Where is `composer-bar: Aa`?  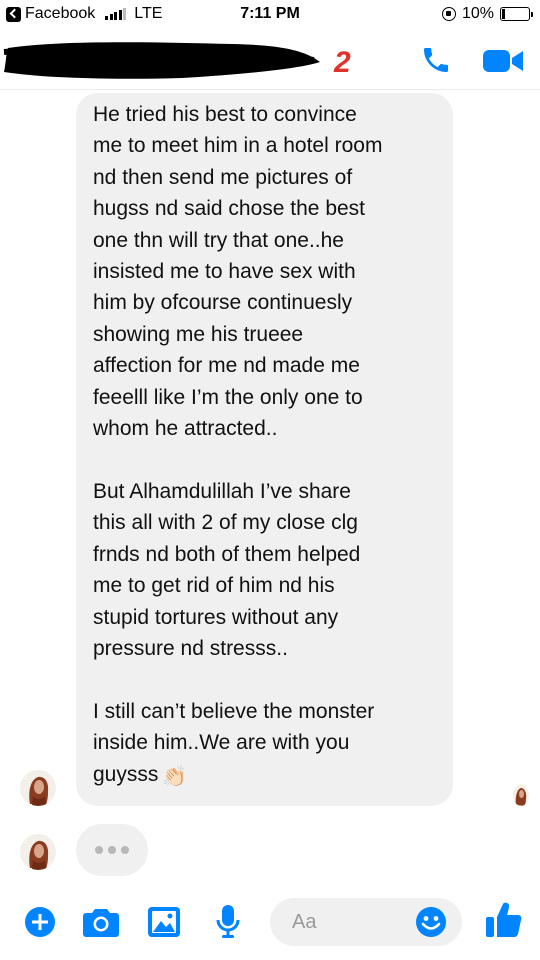
composer-bar: Aa is located at coordinates (270, 924).